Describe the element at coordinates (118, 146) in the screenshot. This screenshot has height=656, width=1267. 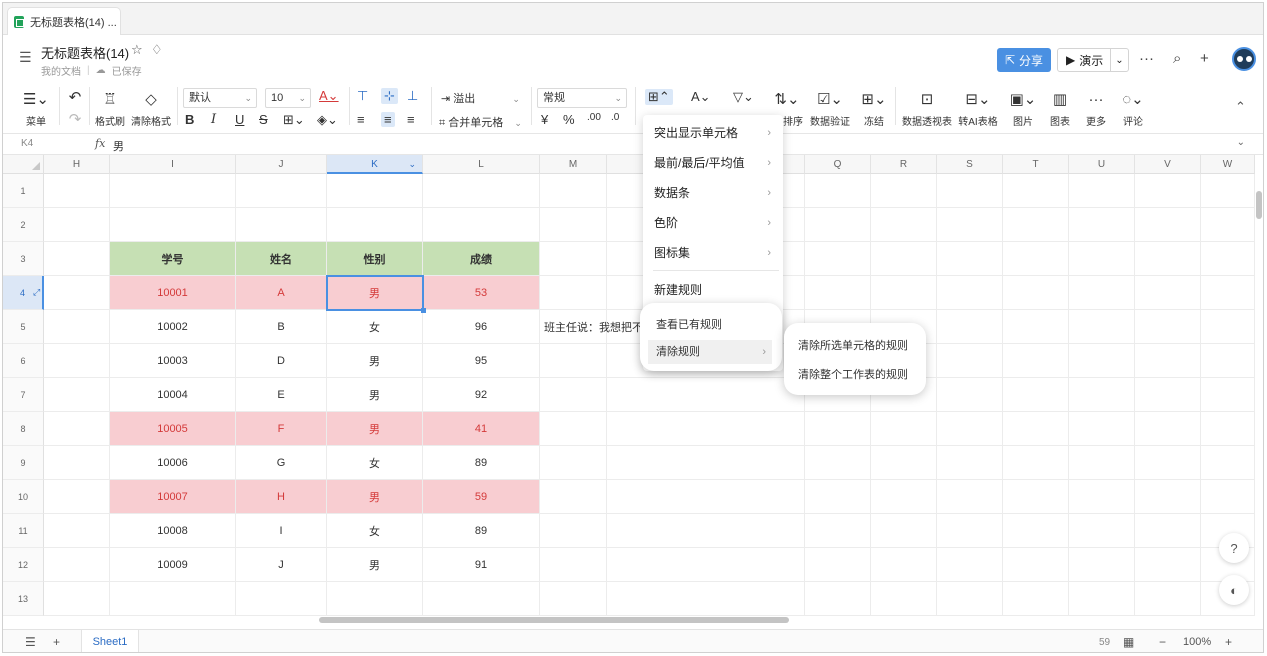
I see `formula-input: 男` at that location.